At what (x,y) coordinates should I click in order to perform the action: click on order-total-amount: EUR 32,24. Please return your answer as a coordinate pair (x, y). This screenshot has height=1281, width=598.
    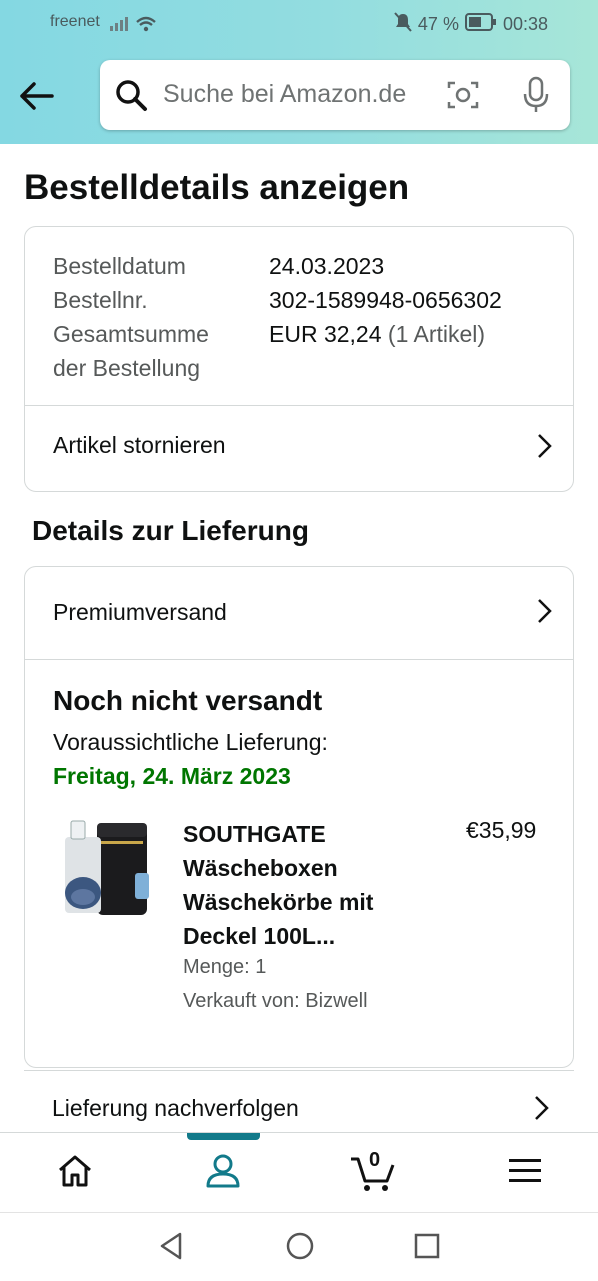
    Looking at the image, I should click on (325, 334).